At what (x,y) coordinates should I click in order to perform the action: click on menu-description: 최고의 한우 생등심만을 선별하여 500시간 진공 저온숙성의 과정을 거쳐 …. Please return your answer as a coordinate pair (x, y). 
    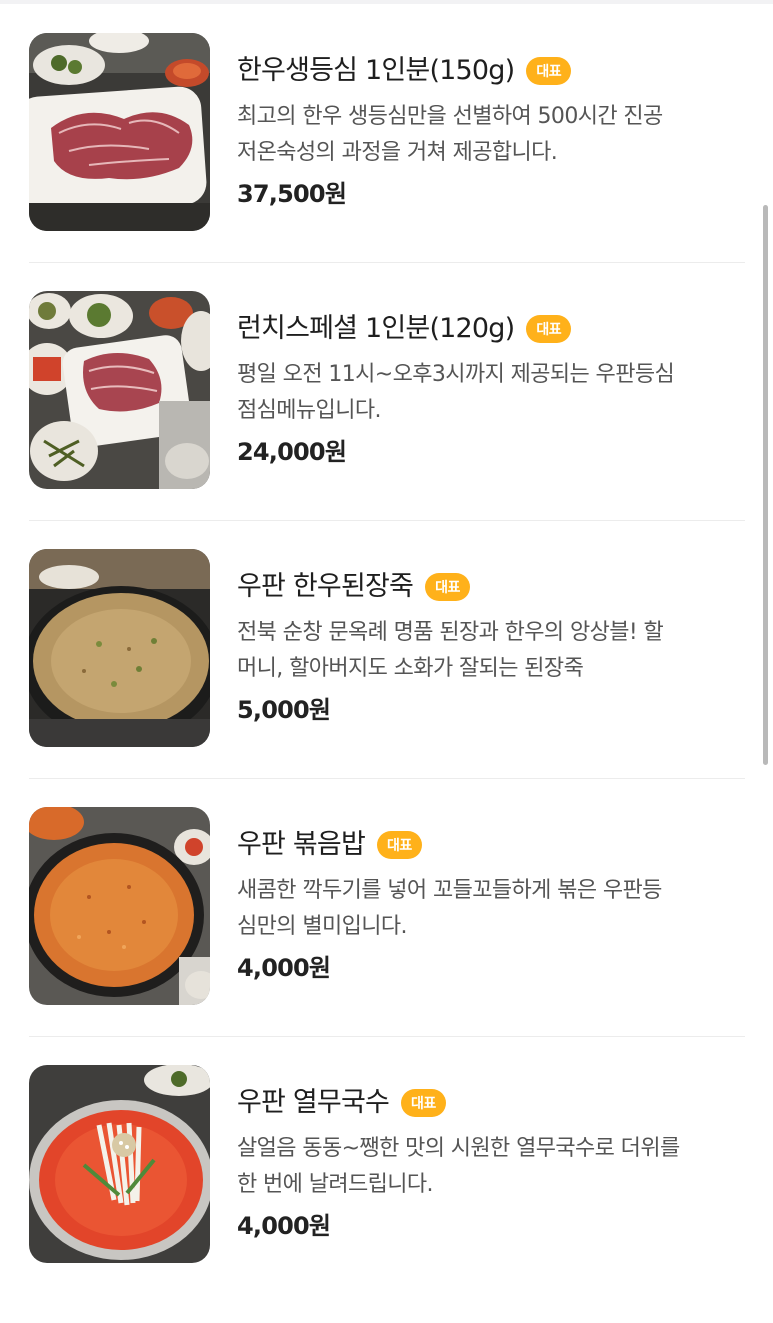
    Looking at the image, I should click on (450, 134).